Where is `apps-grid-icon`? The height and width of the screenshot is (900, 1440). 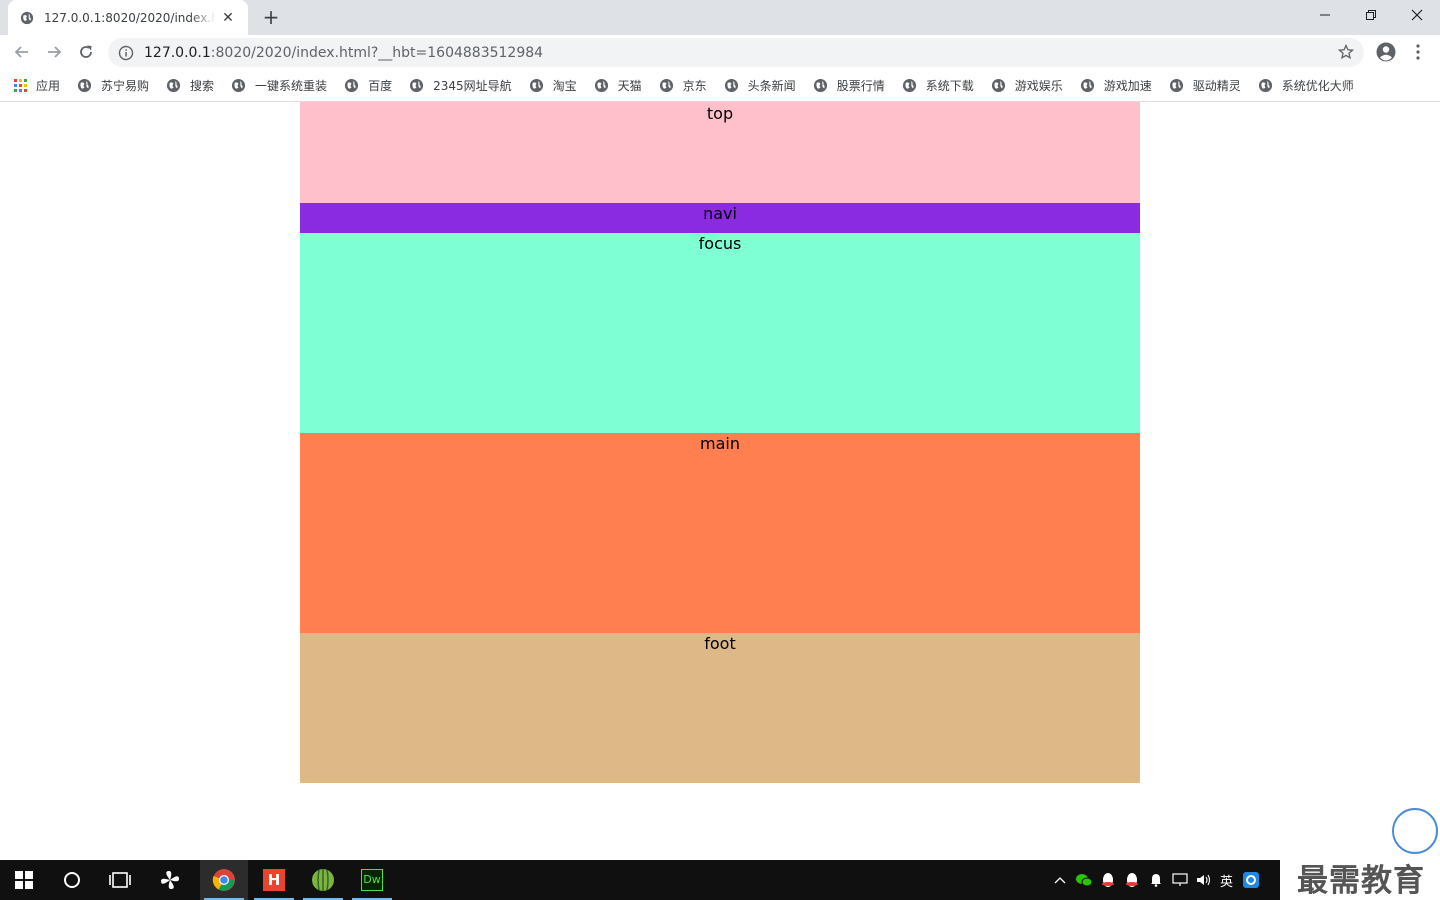
apps-grid-icon is located at coordinates (20, 85).